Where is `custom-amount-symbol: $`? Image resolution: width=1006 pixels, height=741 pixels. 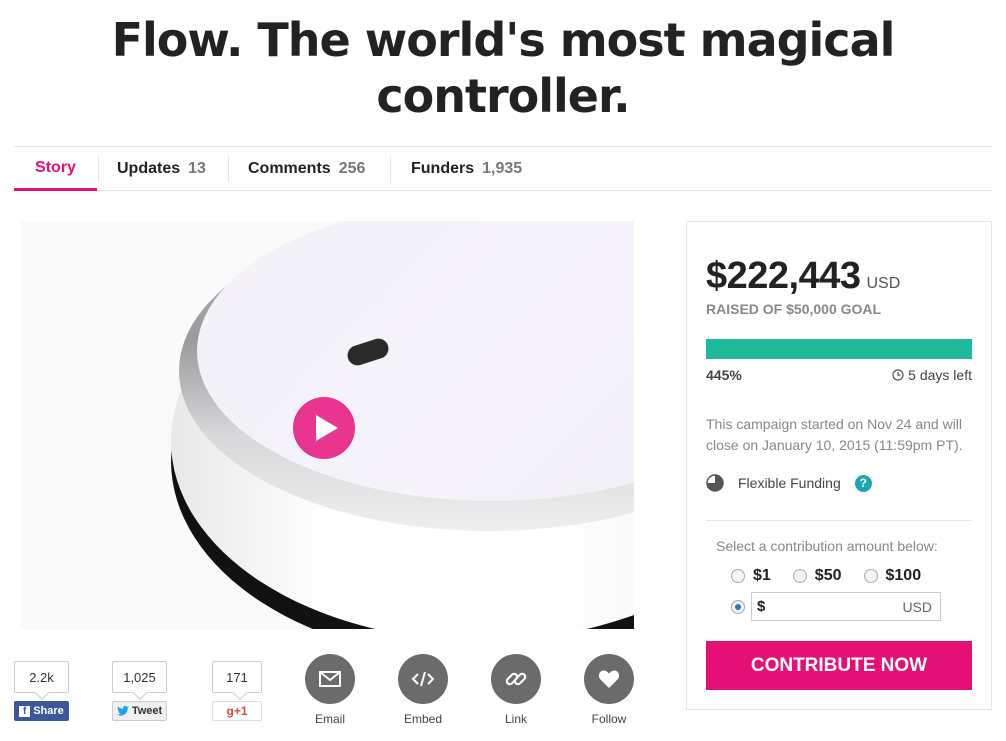
custom-amount-symbol: $ is located at coordinates (761, 606).